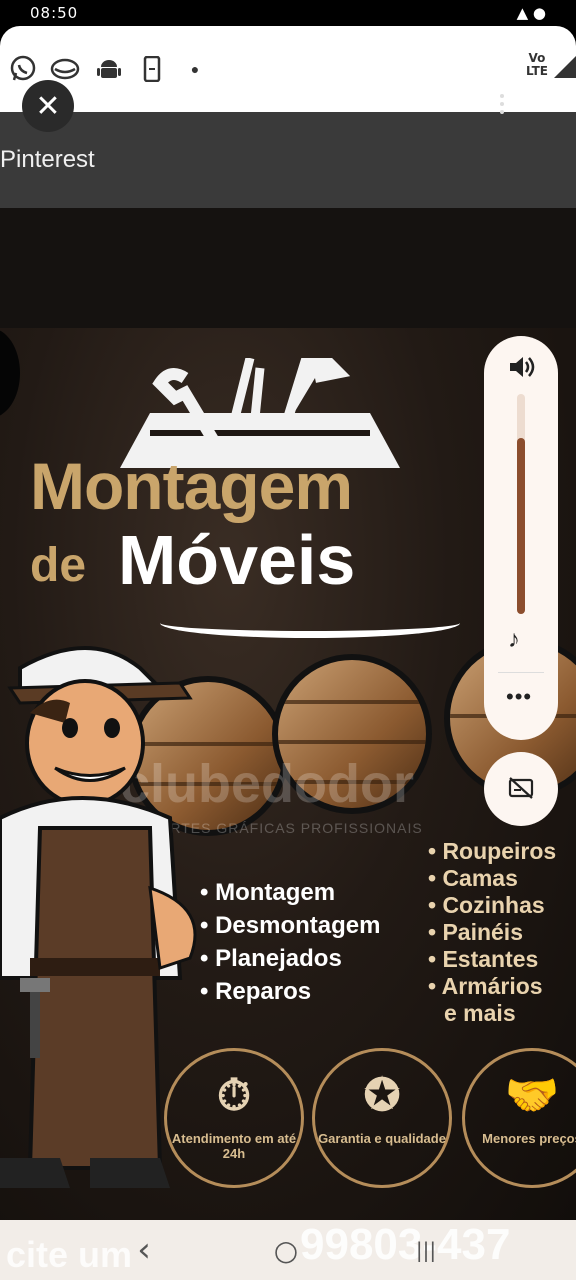 The image size is (576, 1280). Describe the element at coordinates (486, 905) in the screenshot. I see `service-item: • Cozinhas` at that location.